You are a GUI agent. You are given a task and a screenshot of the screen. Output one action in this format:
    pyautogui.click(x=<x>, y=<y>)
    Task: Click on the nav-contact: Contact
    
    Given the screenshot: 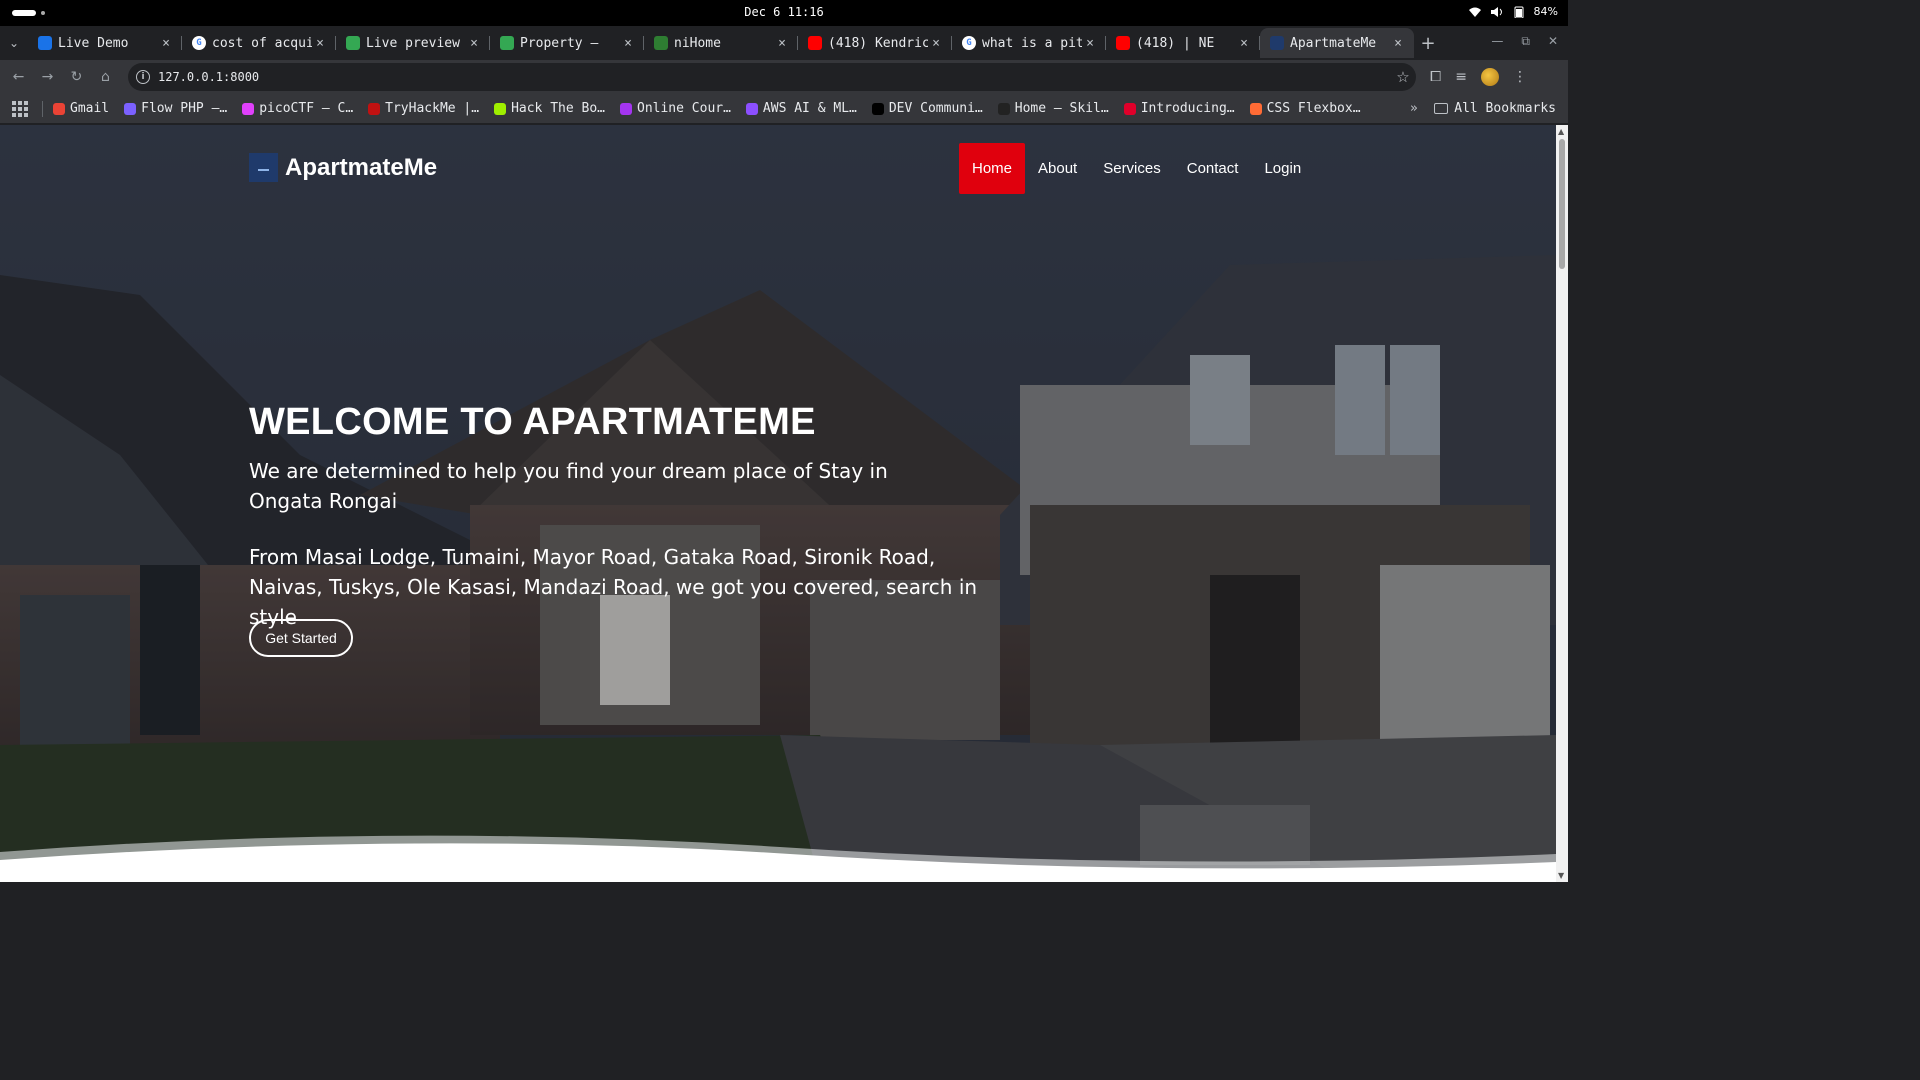 What is the action you would take?
    pyautogui.click(x=1213, y=168)
    